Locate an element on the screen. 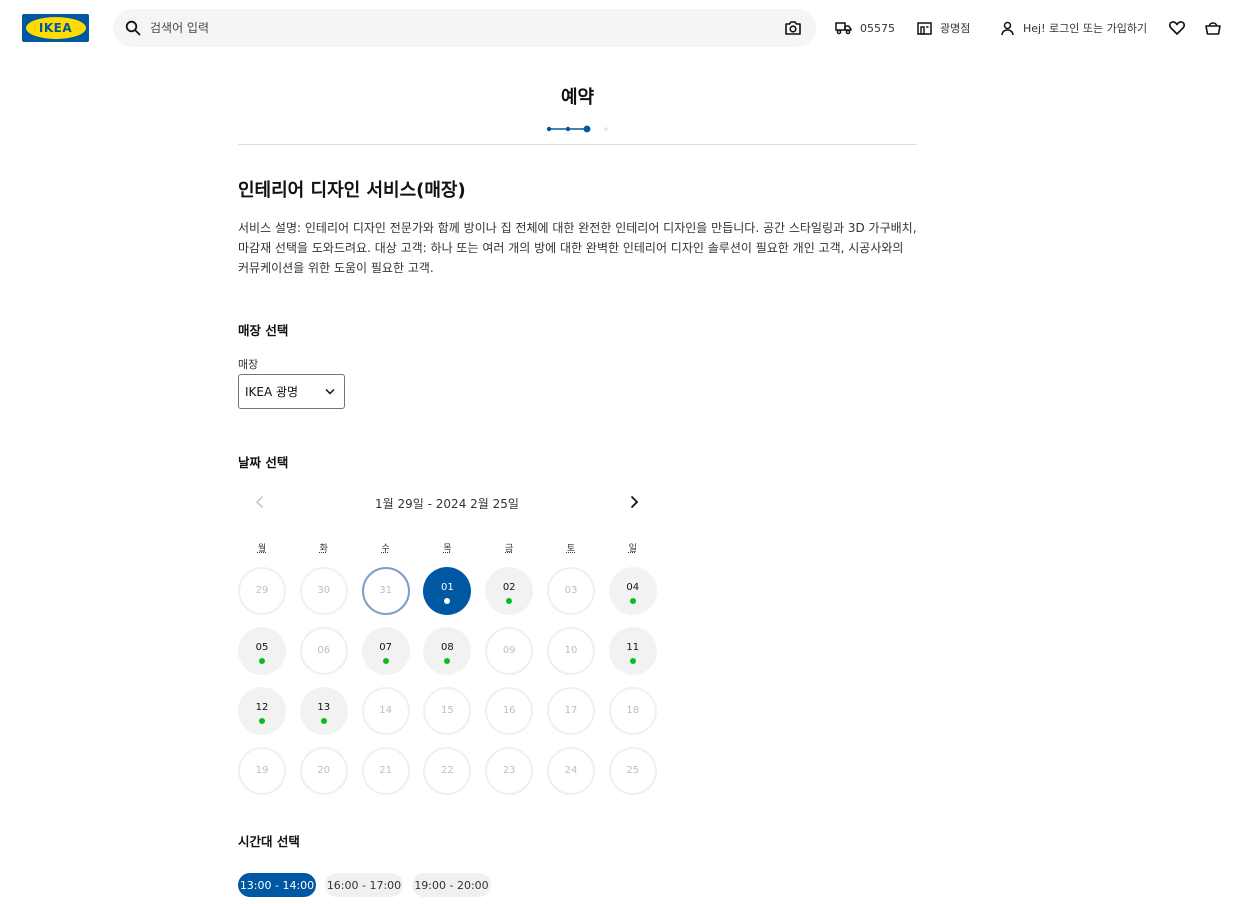 This screenshot has width=1241, height=904. calendar-day: 15 is located at coordinates (447, 711).